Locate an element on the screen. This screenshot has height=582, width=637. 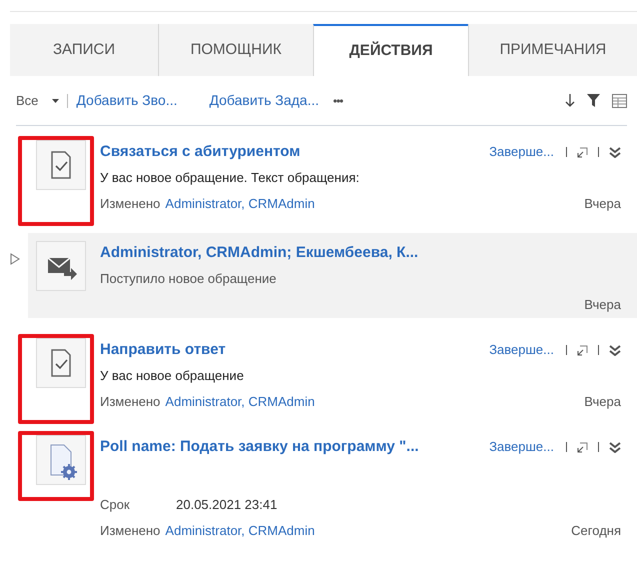
expand-icon is located at coordinates (15, 259).